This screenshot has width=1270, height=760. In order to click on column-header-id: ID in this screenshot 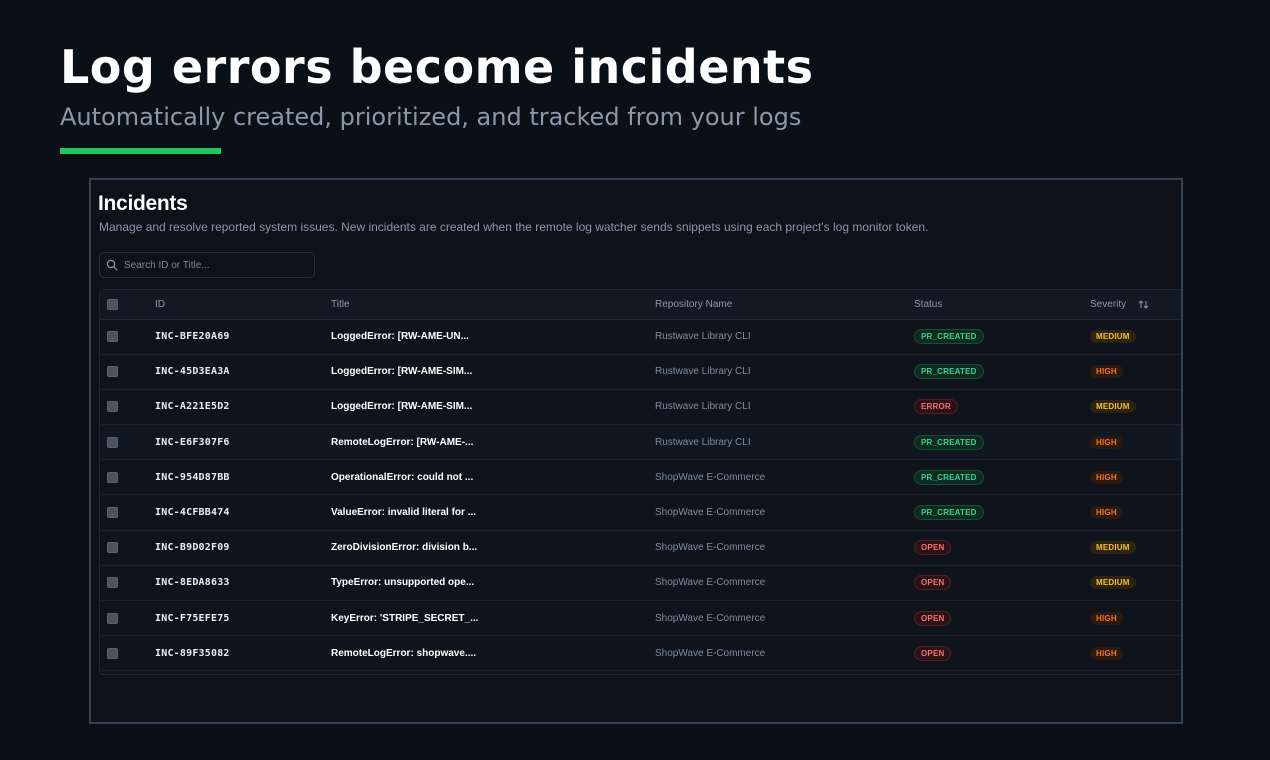, I will do `click(243, 305)`.